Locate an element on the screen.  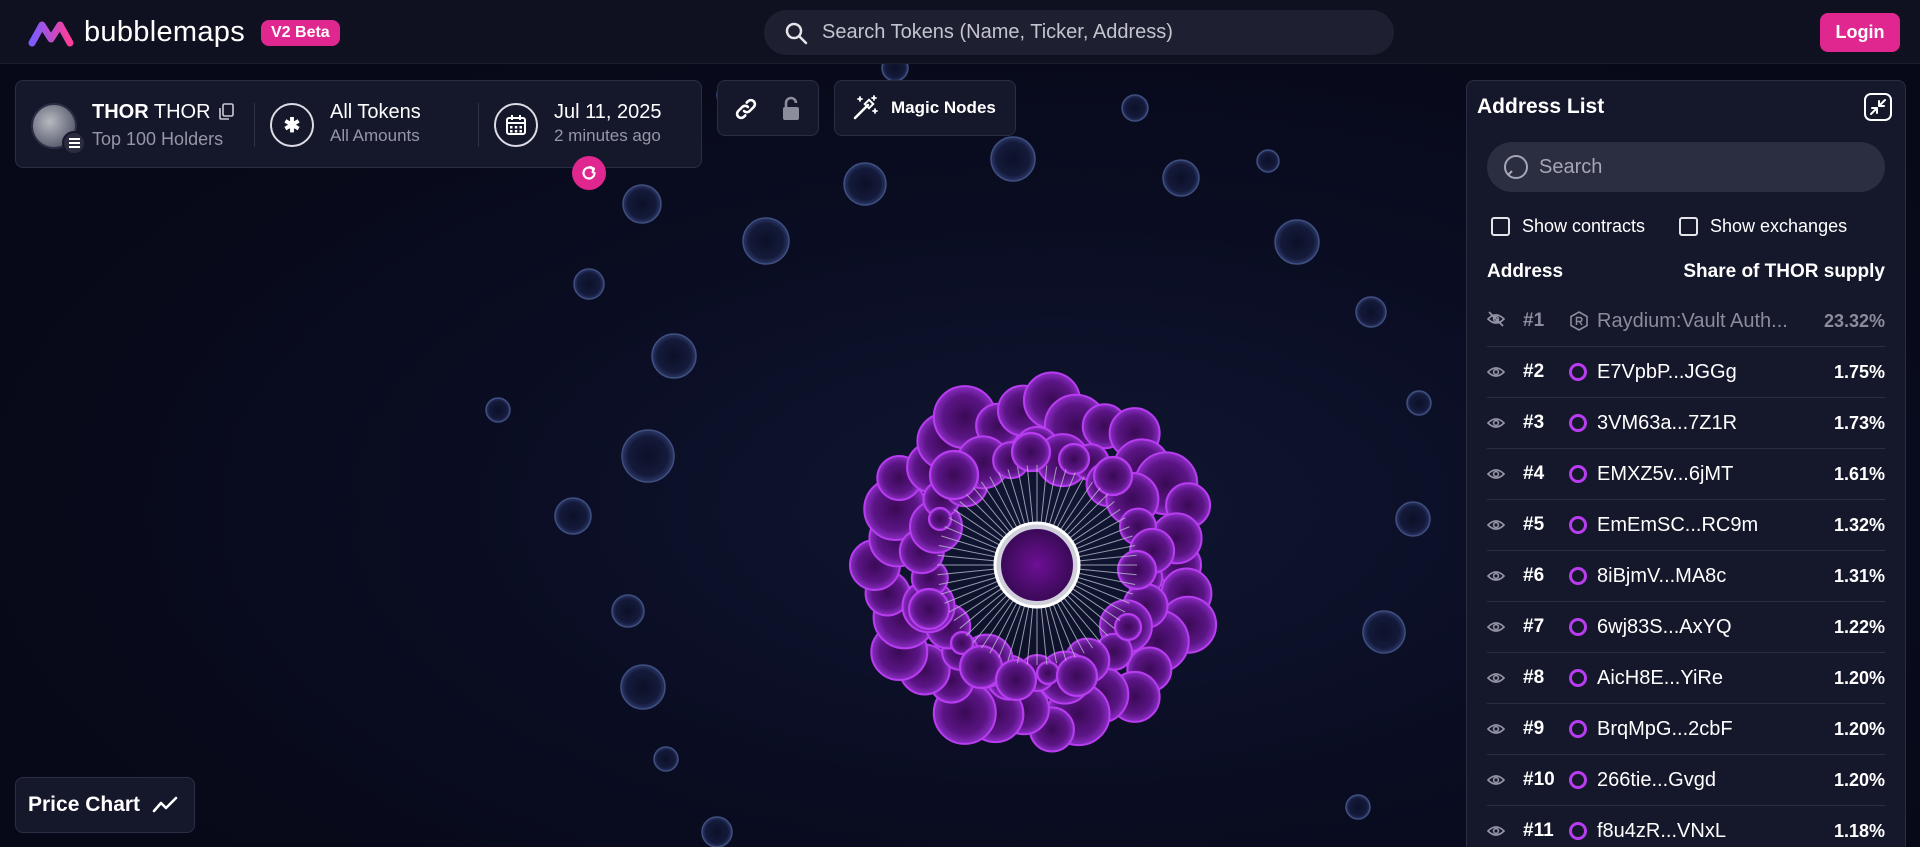
address-label: f8u4zR...VNxL is located at coordinates (1661, 831).